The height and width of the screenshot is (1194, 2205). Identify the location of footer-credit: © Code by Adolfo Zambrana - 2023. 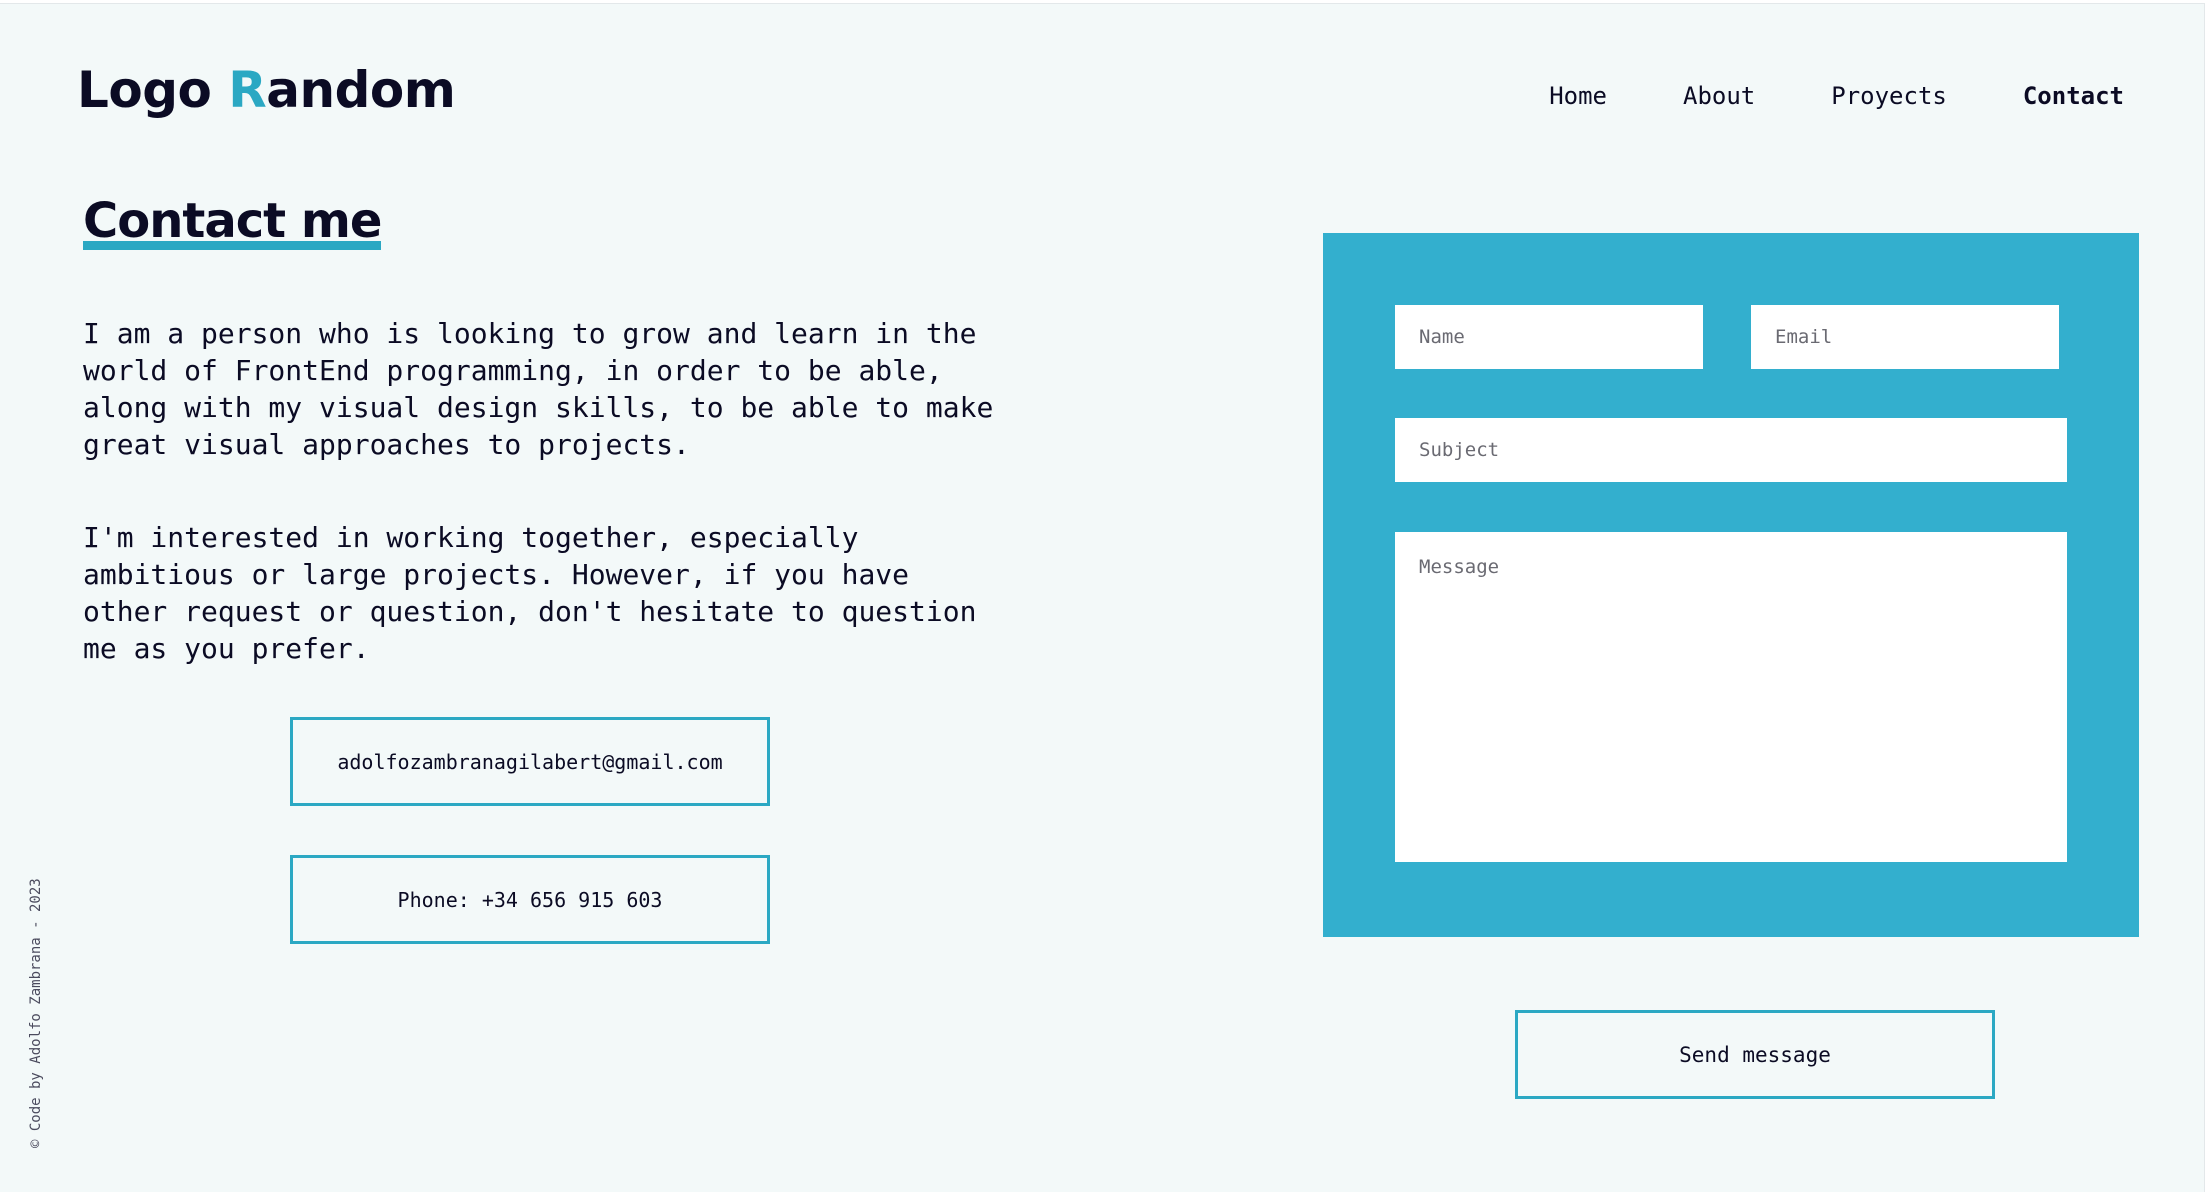
(36, 1013).